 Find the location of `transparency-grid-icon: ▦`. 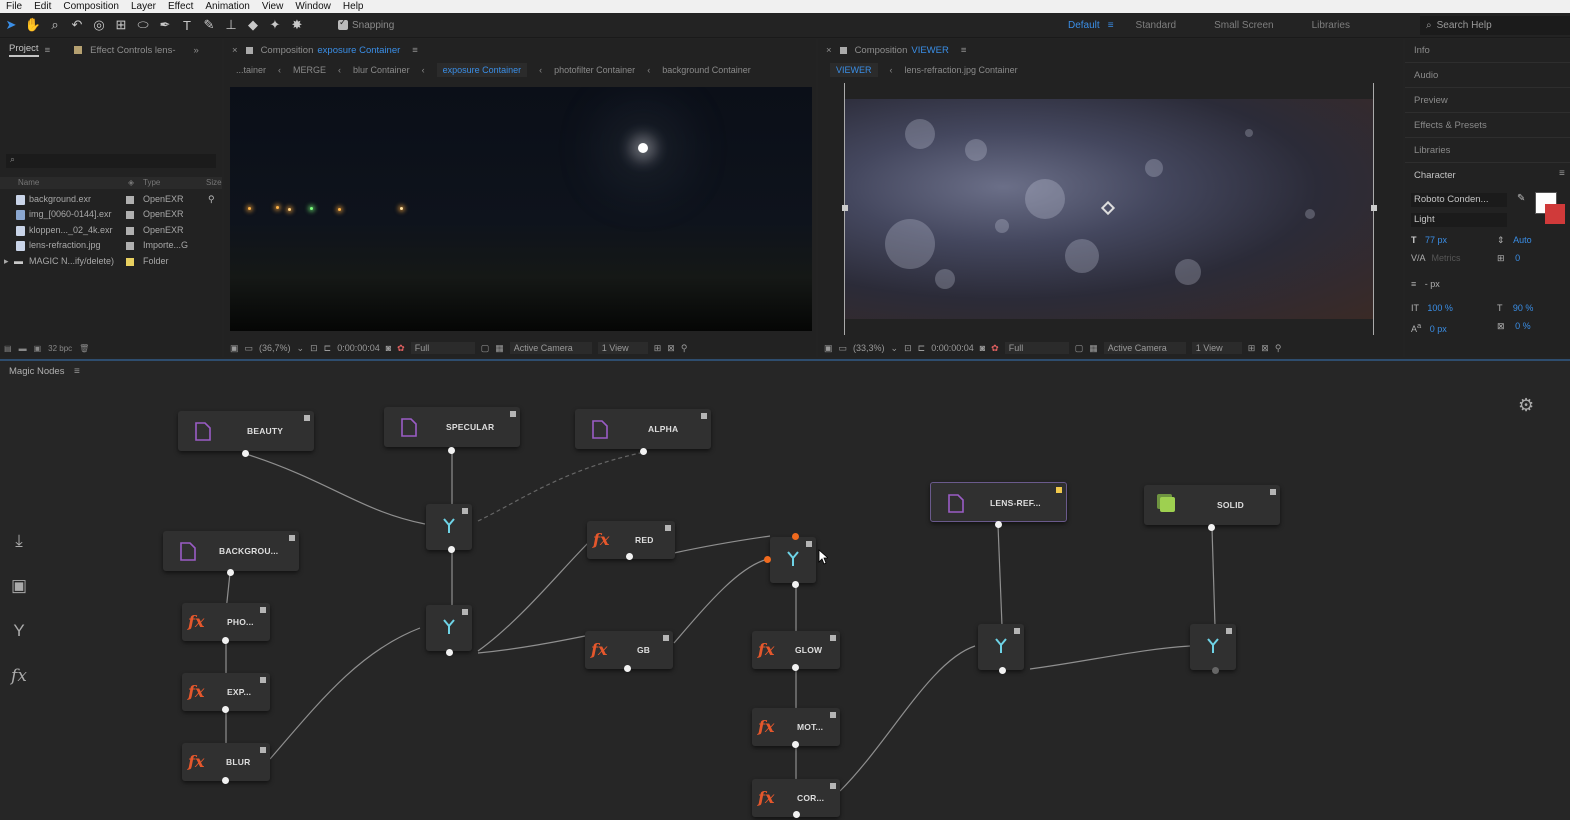

transparency-grid-icon: ▦ is located at coordinates (499, 348).